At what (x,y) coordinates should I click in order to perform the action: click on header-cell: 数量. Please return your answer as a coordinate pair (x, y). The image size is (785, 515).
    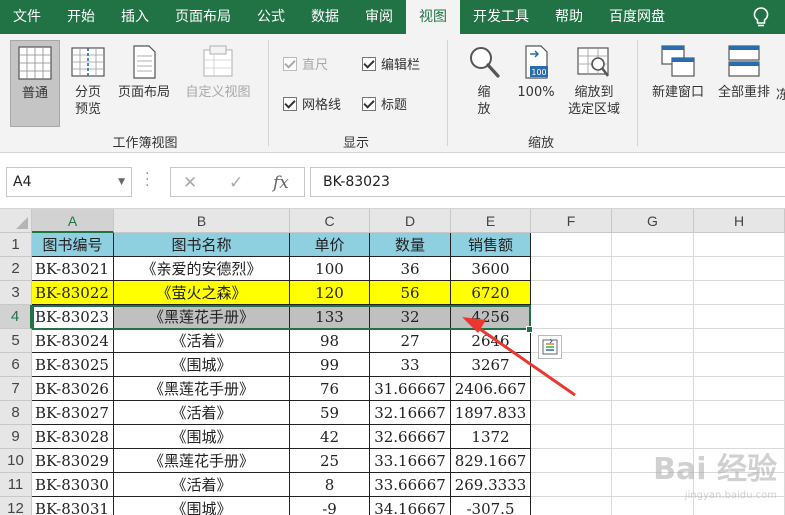
    Looking at the image, I should click on (410, 245).